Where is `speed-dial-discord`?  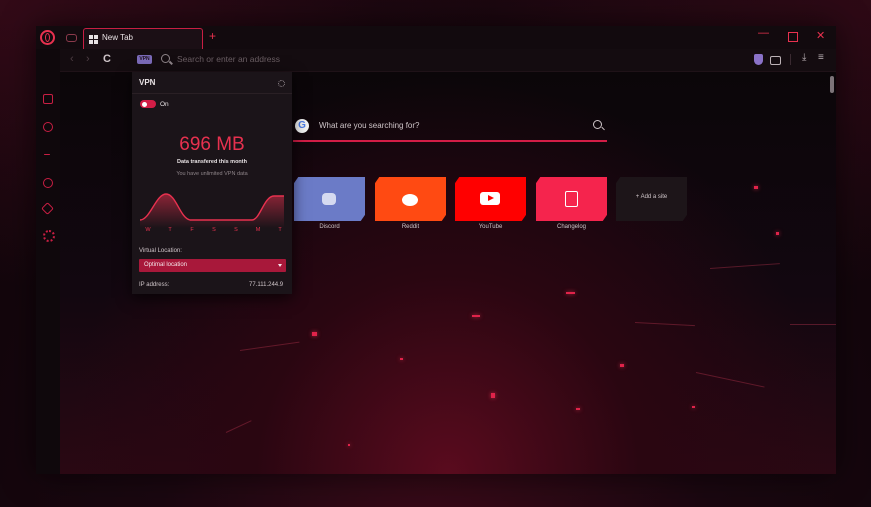
speed-dial-discord is located at coordinates (329, 199).